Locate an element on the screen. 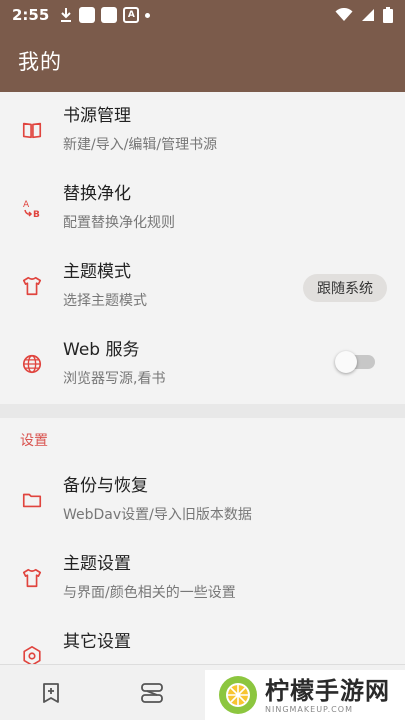 This screenshot has width=405, height=720. nav-bookshelf is located at coordinates (50, 692).